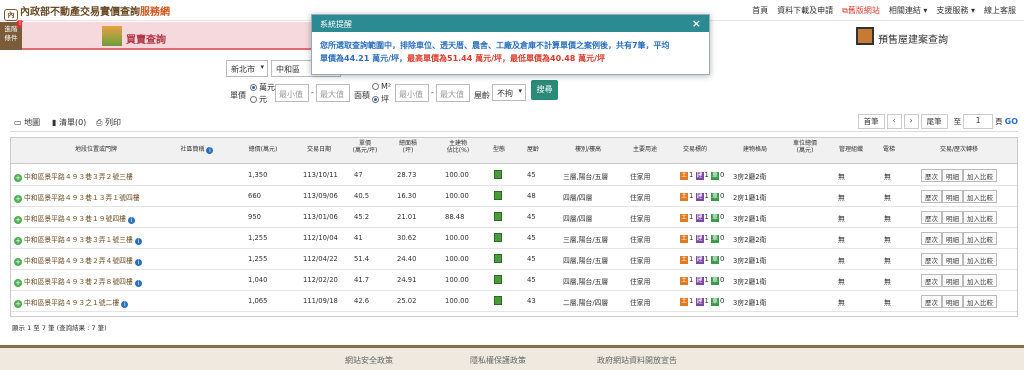 The image size is (1024, 370). Describe the element at coordinates (533, 149) in the screenshot. I see `col-age: 屋齡` at that location.